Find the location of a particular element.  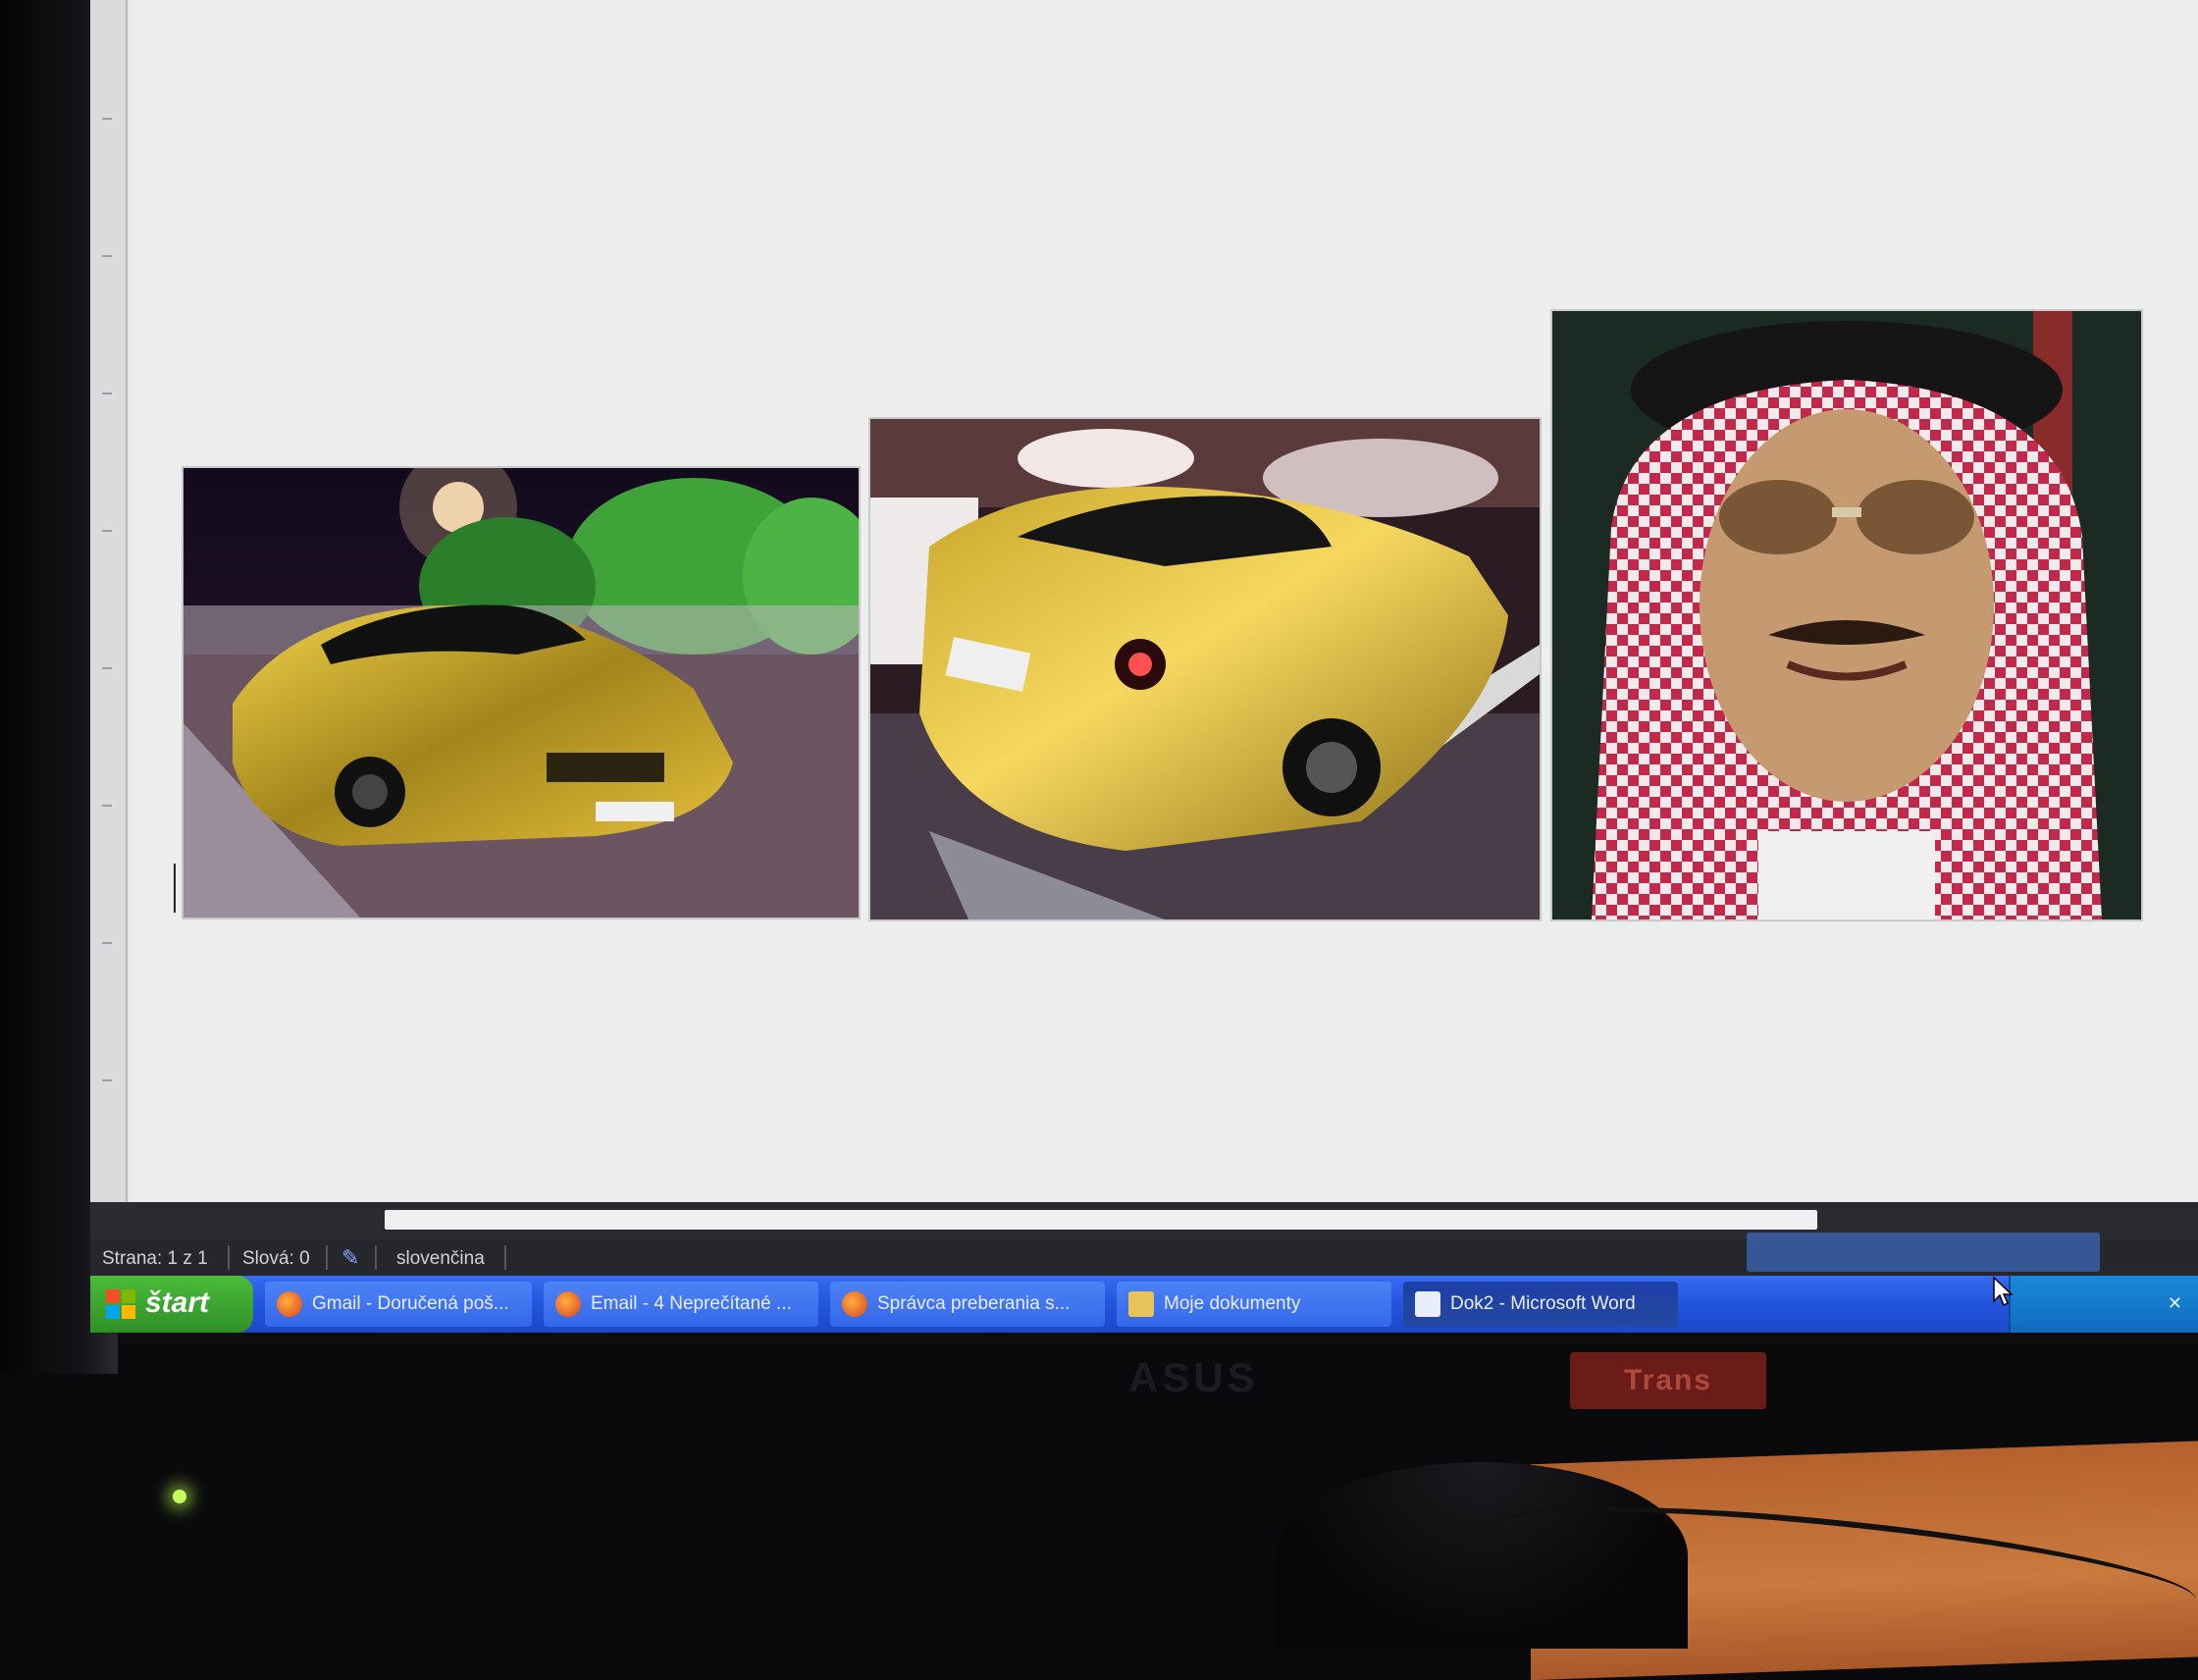

taskbar-button-my-documents: Moje dokumenty is located at coordinates (1254, 1304).